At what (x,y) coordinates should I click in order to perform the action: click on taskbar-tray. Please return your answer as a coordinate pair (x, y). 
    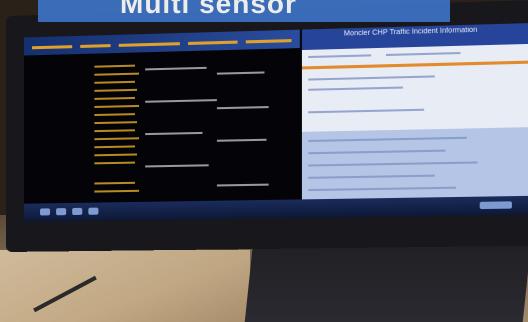
    Looking at the image, I should click on (496, 205).